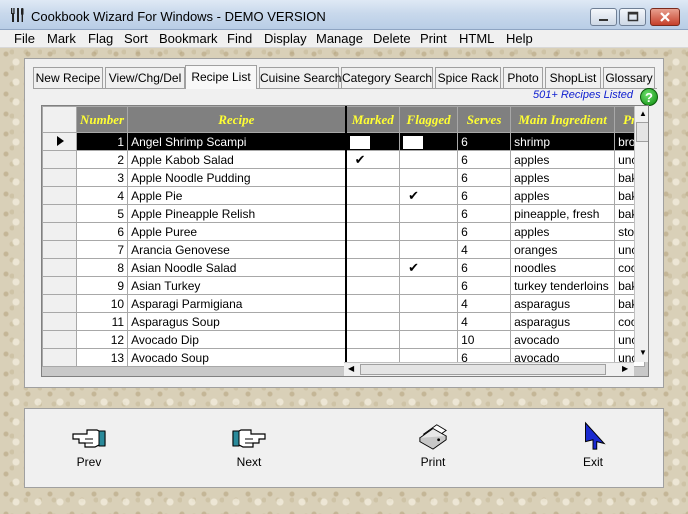  I want to click on cell-number: 1, so click(102, 141).